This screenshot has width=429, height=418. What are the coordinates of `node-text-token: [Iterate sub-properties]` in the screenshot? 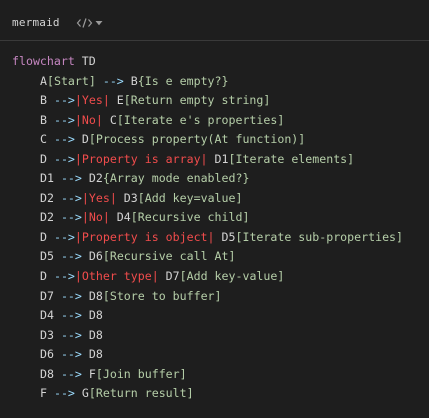 It's located at (319, 236).